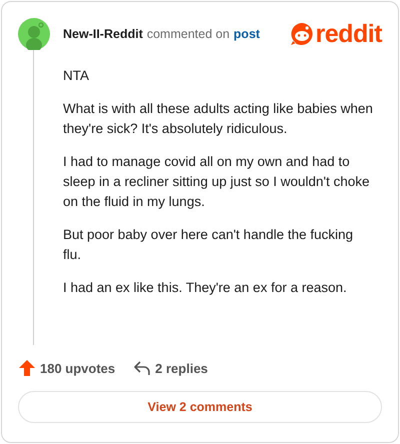  I want to click on upvote-icon, so click(27, 368).